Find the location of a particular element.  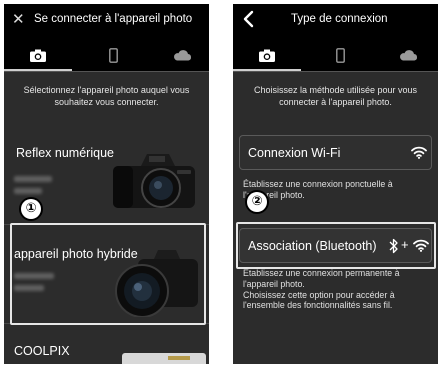

back-chevron-icon is located at coordinates (249, 19).